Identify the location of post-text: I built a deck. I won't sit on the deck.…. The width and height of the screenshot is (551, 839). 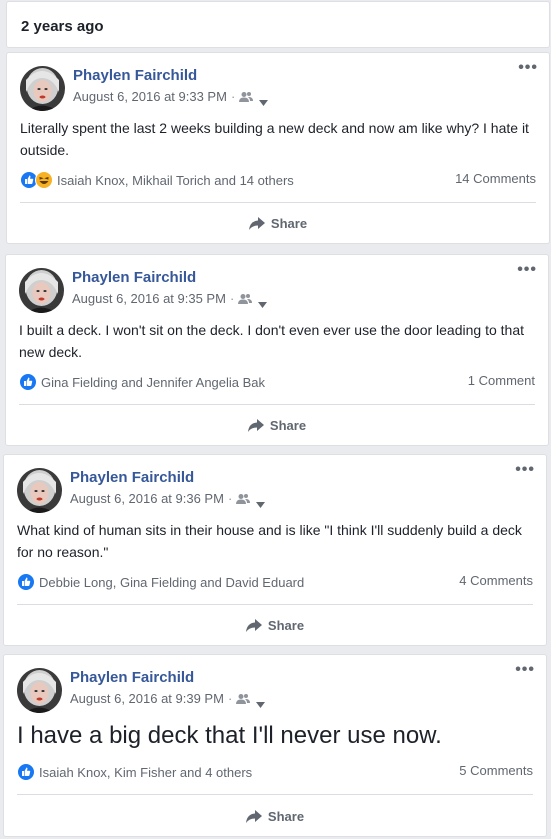
(271, 341).